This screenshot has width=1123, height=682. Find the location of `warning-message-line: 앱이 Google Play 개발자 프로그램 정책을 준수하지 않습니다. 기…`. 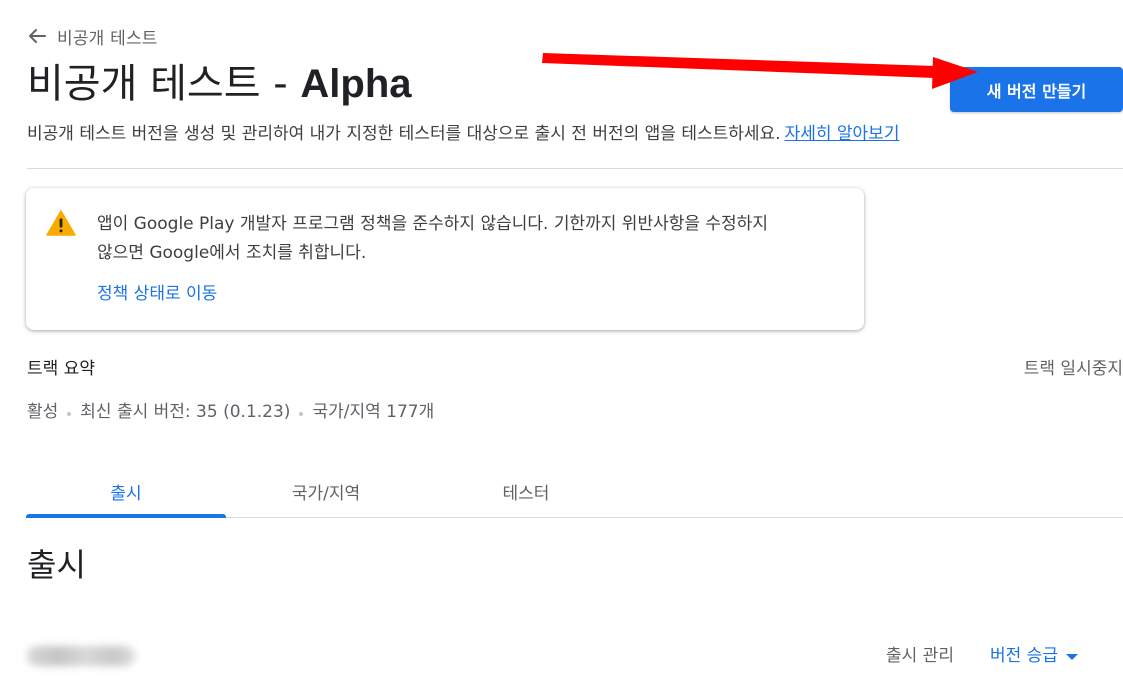

warning-message-line: 앱이 Google Play 개발자 프로그램 정책을 준수하지 않습니다. 기… is located at coordinates (432, 224).